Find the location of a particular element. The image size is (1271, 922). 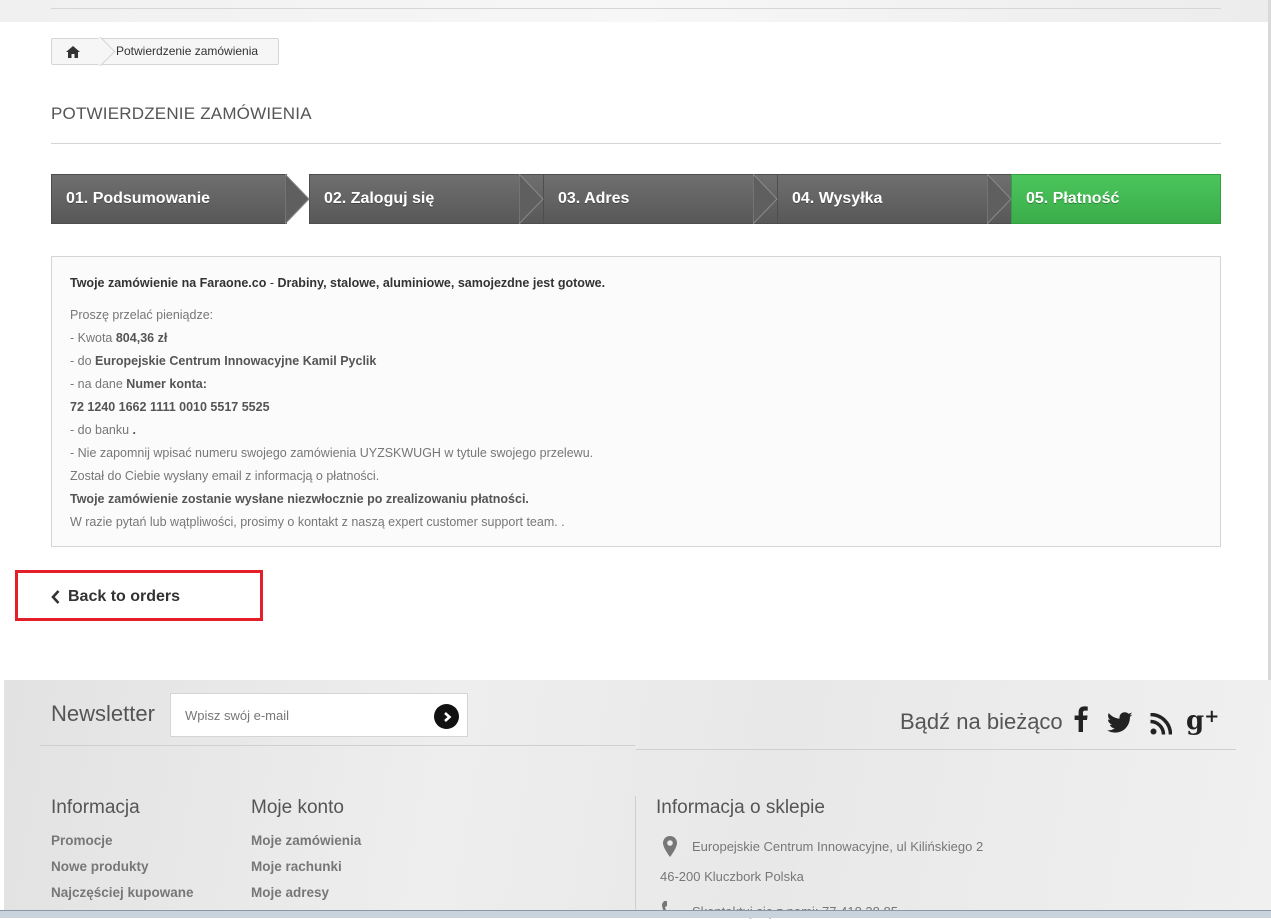

step-shipping: 04. Wysyłka is located at coordinates (895, 199).